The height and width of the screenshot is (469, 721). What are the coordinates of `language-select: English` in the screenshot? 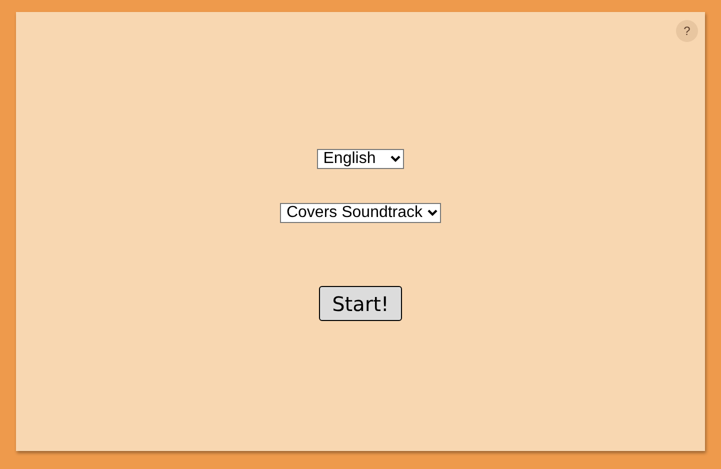 It's located at (360, 159).